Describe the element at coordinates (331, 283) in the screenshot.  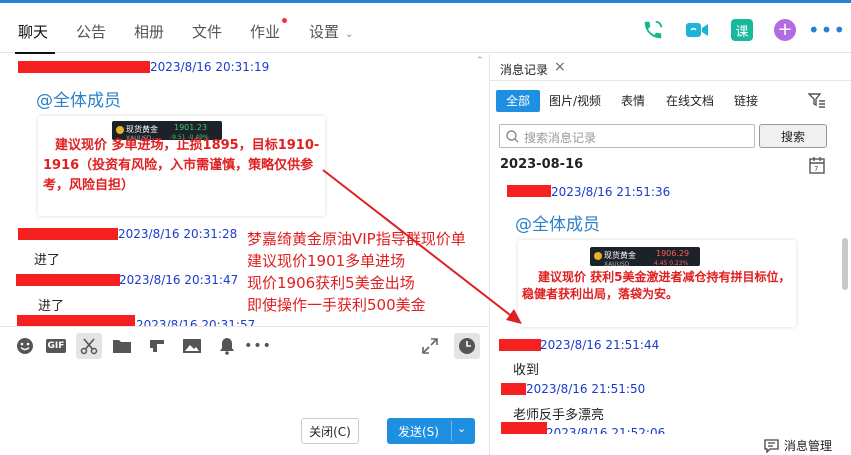
I see `annotation-line: 现价1906获利5美金出场` at that location.